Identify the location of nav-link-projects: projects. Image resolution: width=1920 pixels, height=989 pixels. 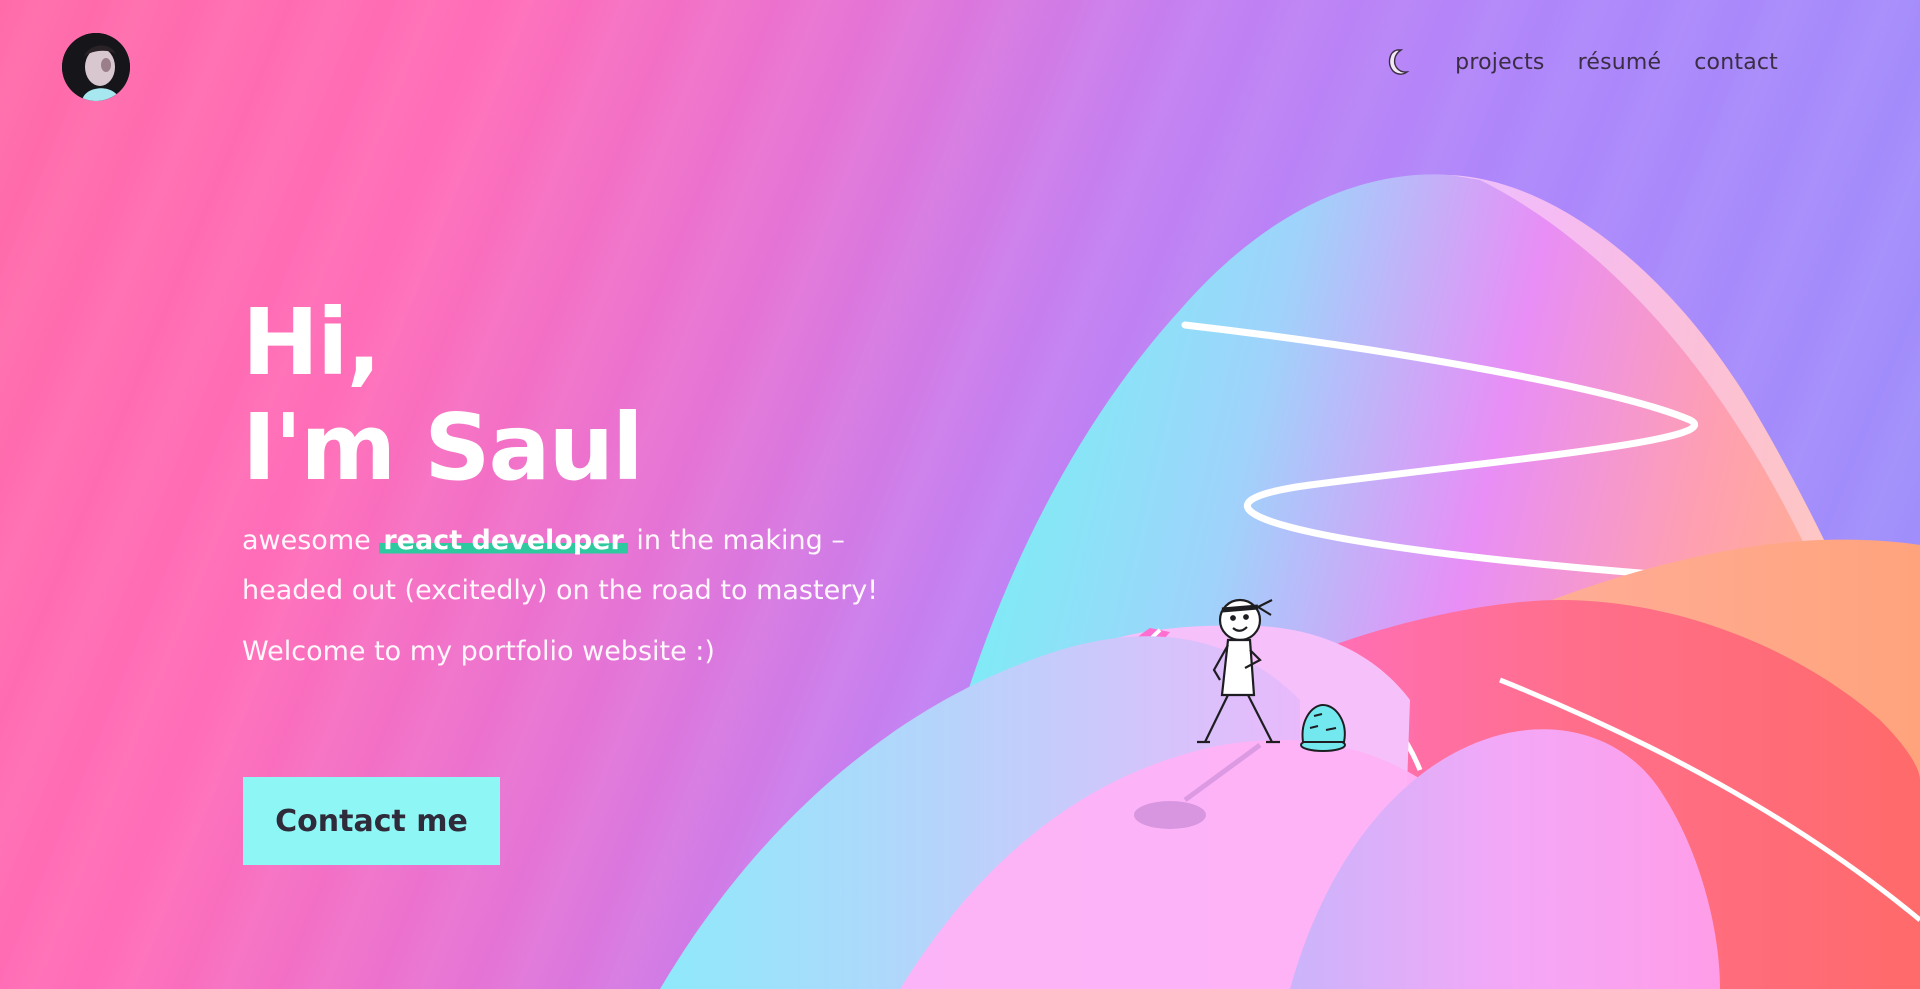
(1499, 62).